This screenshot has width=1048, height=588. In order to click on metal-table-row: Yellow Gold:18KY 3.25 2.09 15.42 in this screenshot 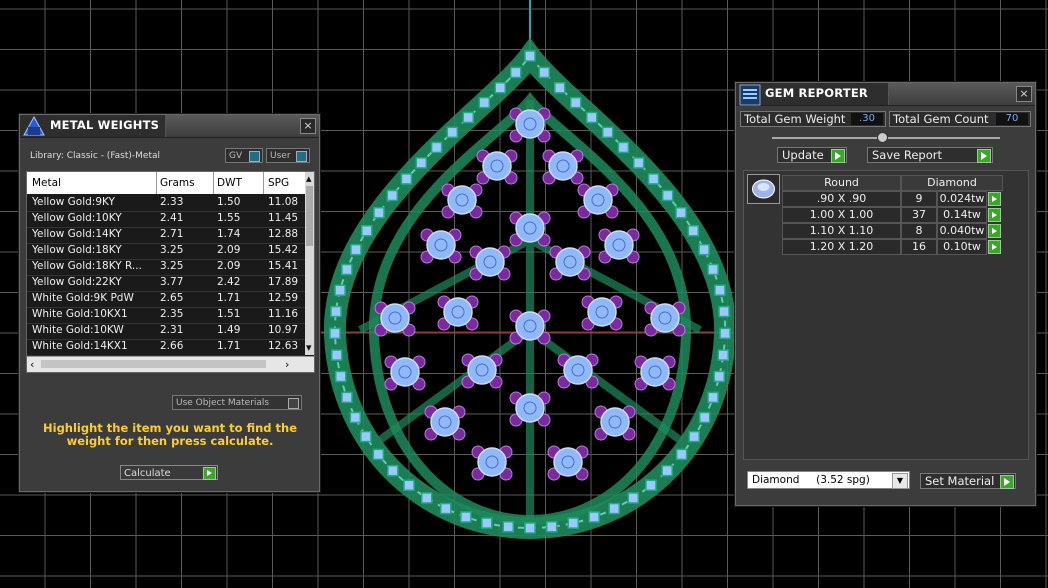, I will do `click(166, 251)`.